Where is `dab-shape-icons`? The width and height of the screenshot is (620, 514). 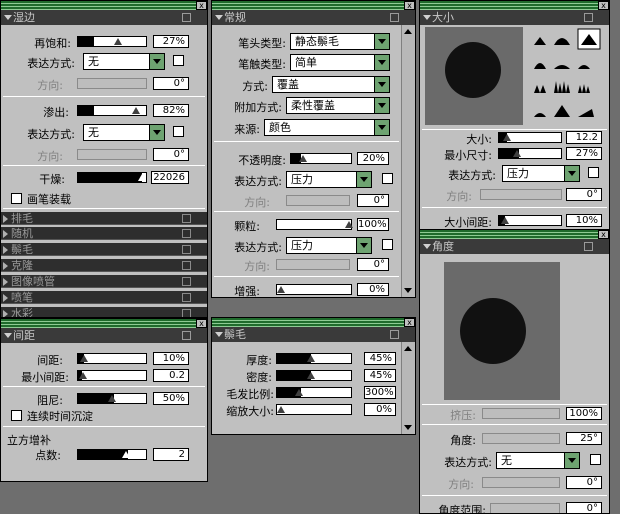 dab-shape-icons is located at coordinates (567, 76).